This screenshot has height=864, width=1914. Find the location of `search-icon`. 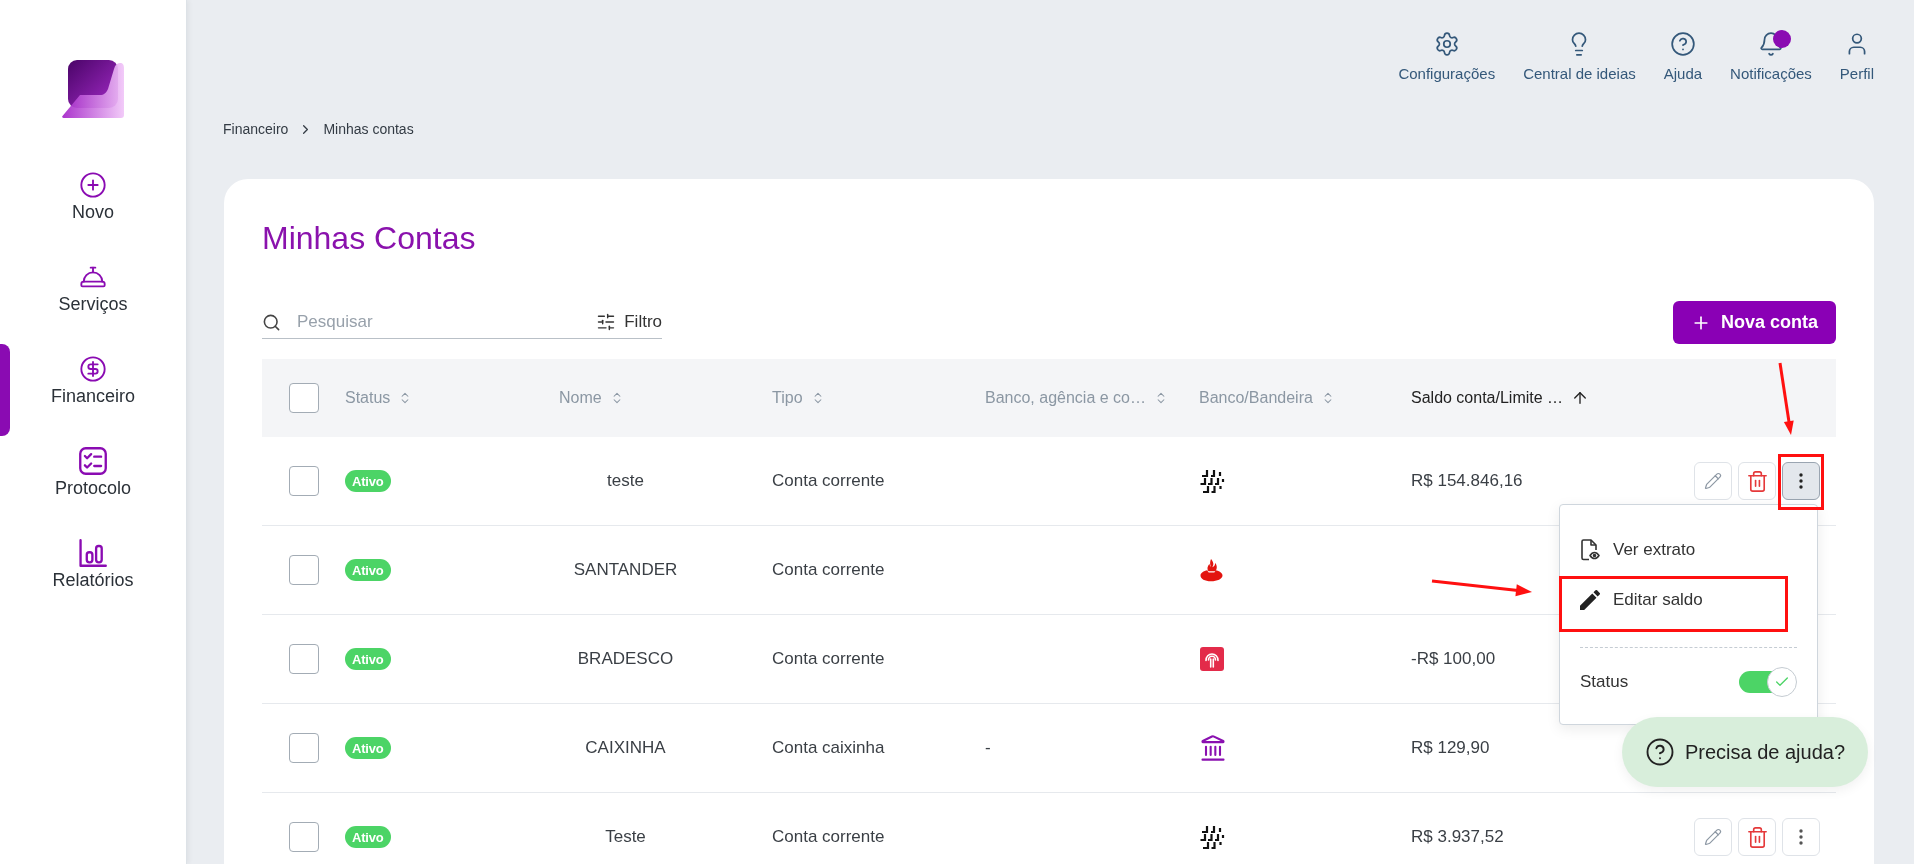

search-icon is located at coordinates (271, 322).